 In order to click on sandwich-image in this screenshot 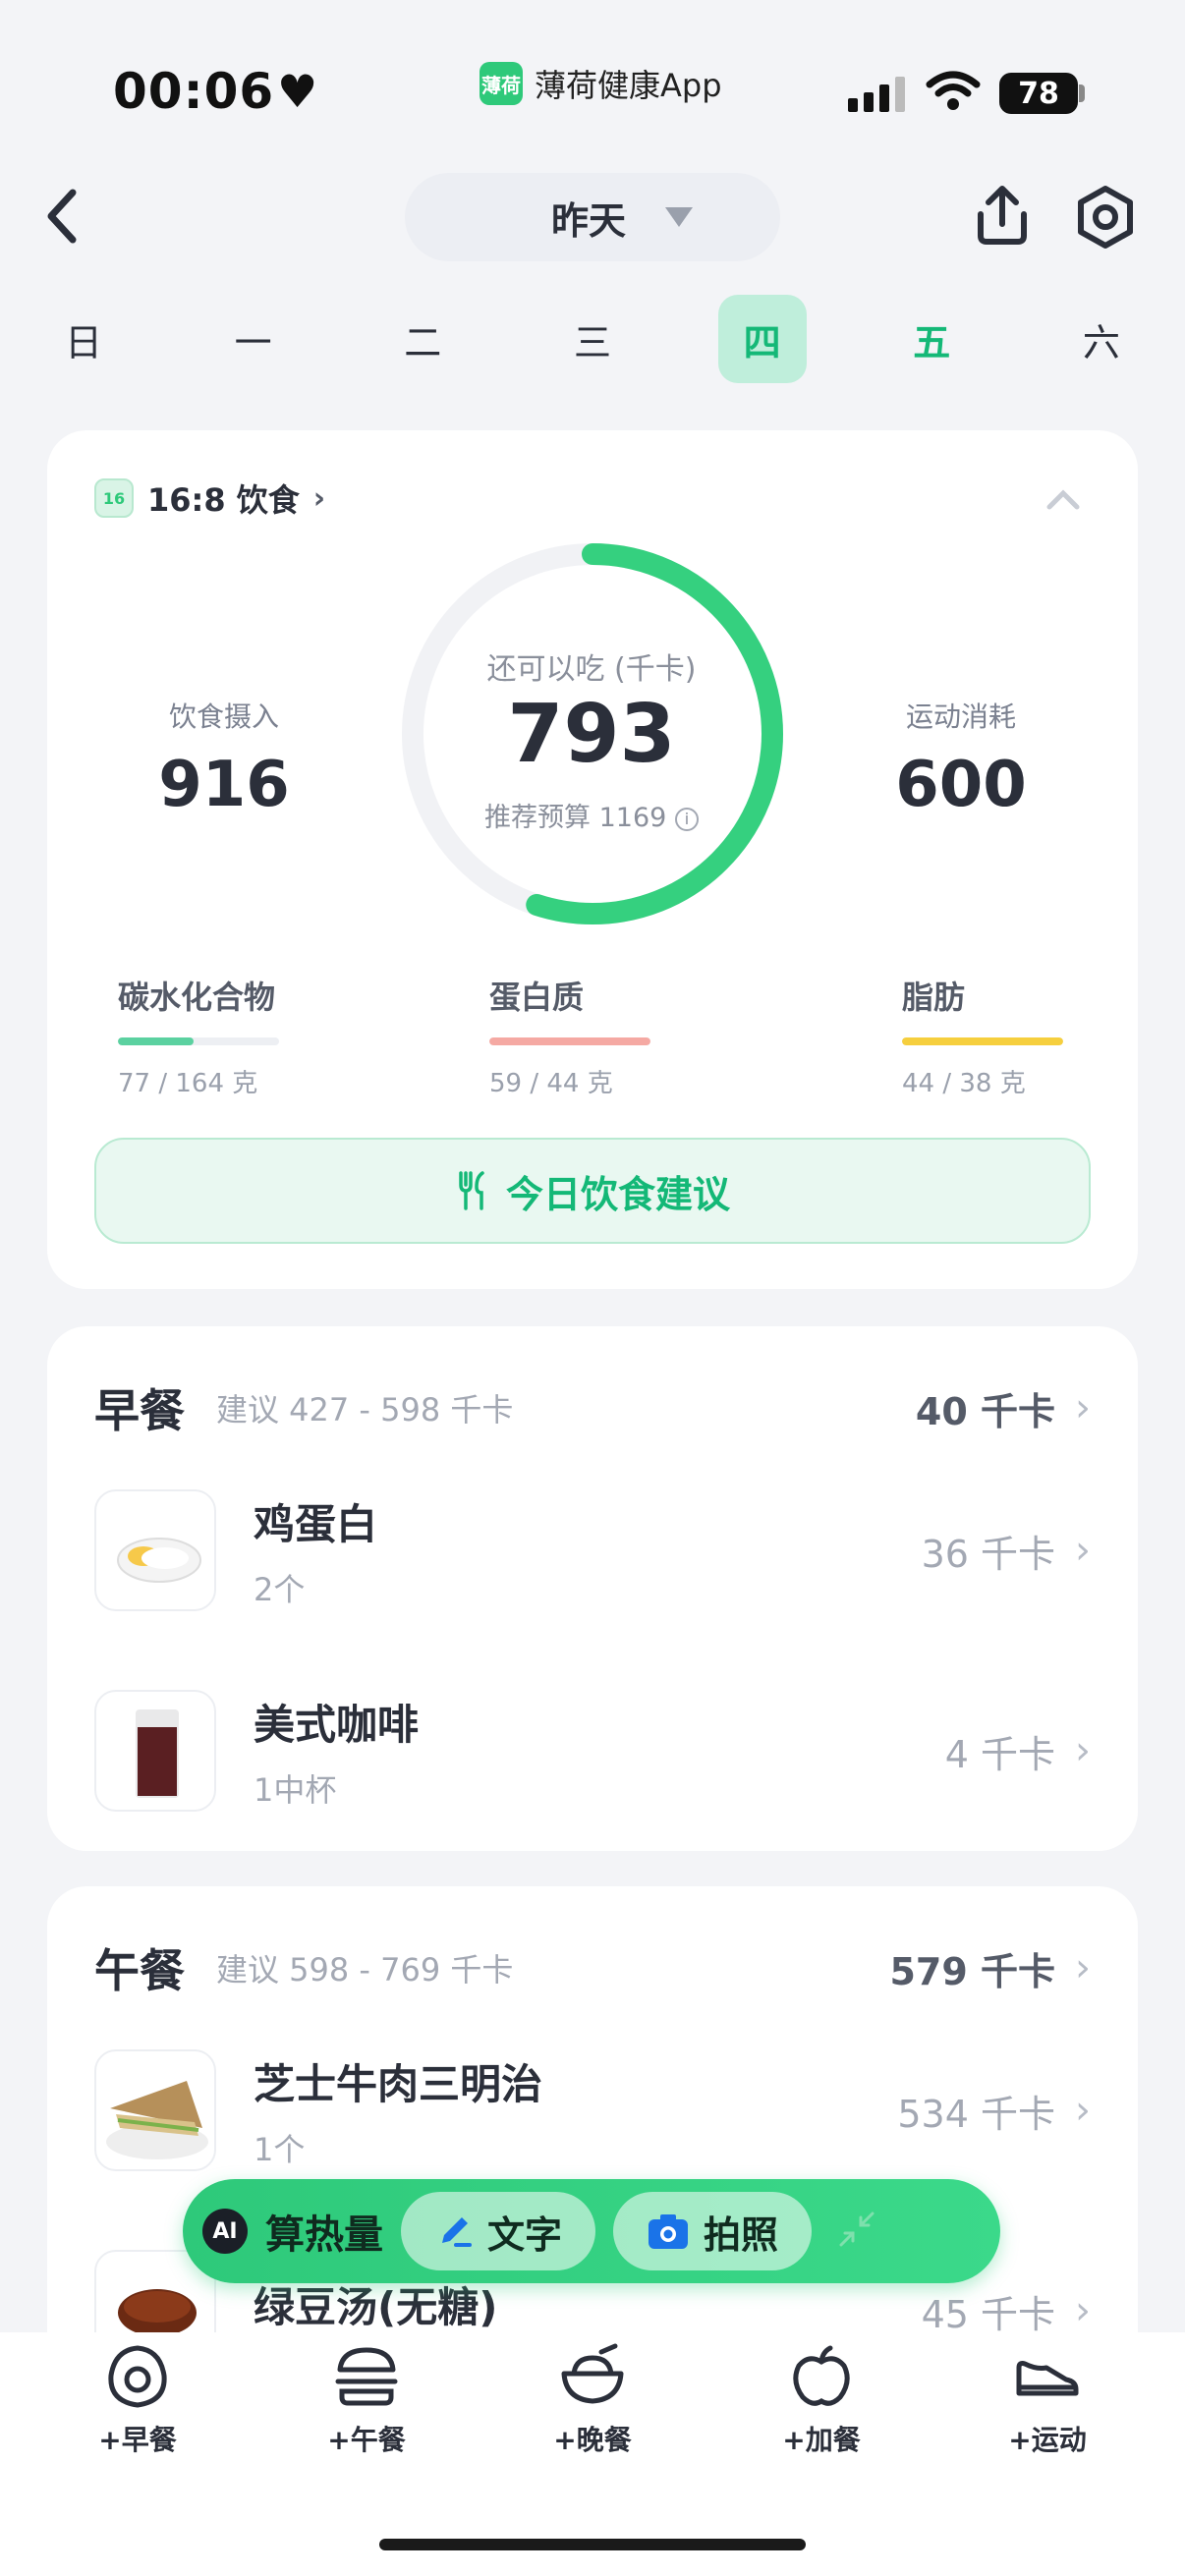, I will do `click(155, 2110)`.